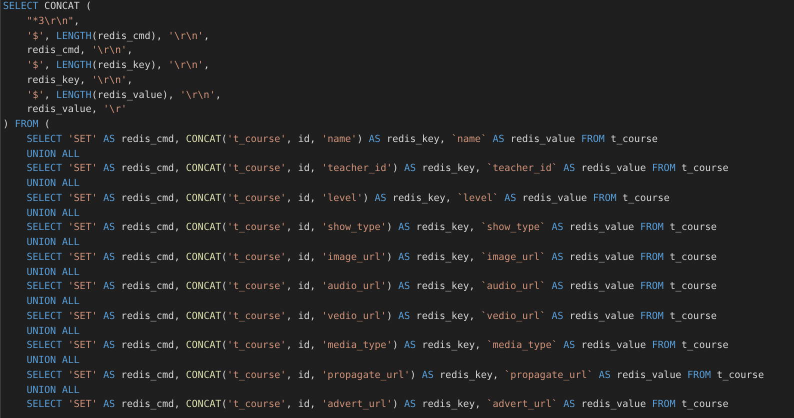 The height and width of the screenshot is (418, 794). Describe the element at coordinates (118, 66) in the screenshot. I see `code-line: '$', LENGTH(redis_key), '\r\n',` at that location.